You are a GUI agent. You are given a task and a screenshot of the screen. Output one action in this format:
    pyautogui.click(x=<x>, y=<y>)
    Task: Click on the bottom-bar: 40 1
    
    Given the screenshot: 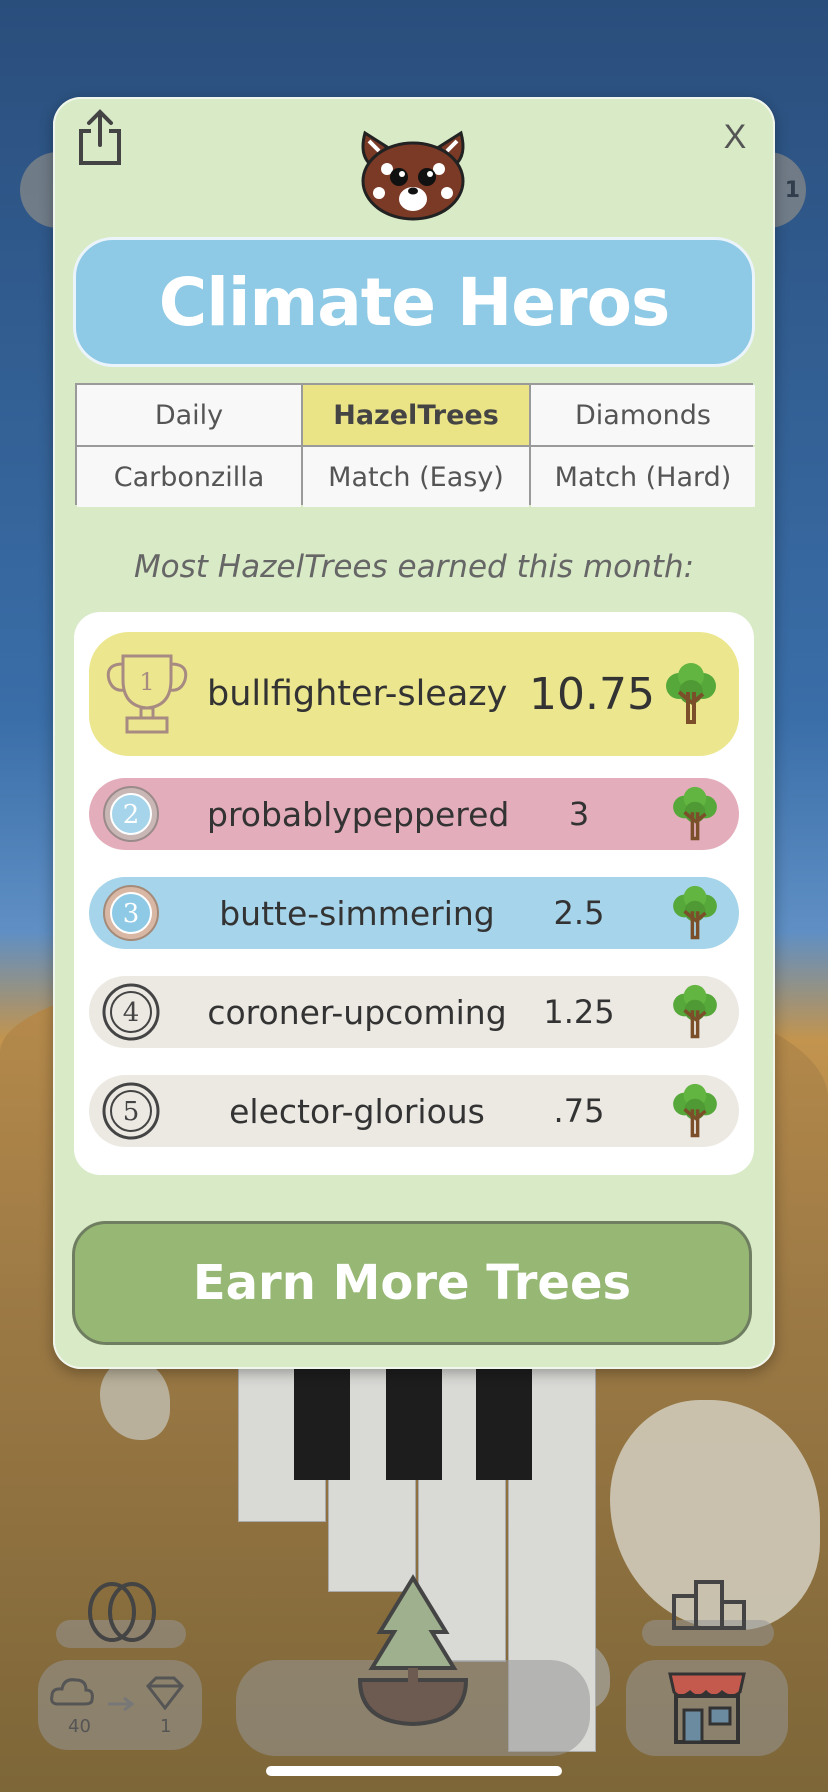 What is the action you would take?
    pyautogui.click(x=414, y=1676)
    